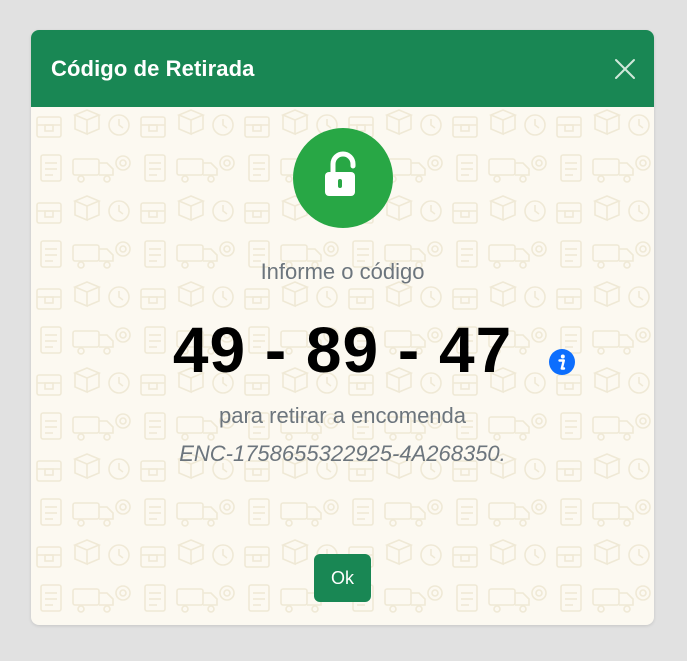 Image resolution: width=687 pixels, height=661 pixels. I want to click on info-icon, so click(562, 362).